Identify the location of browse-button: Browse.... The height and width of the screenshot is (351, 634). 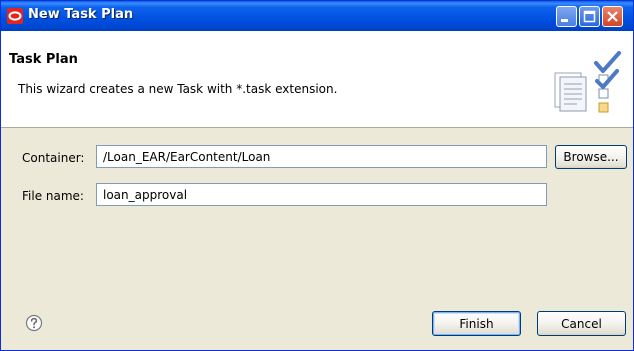
(591, 157).